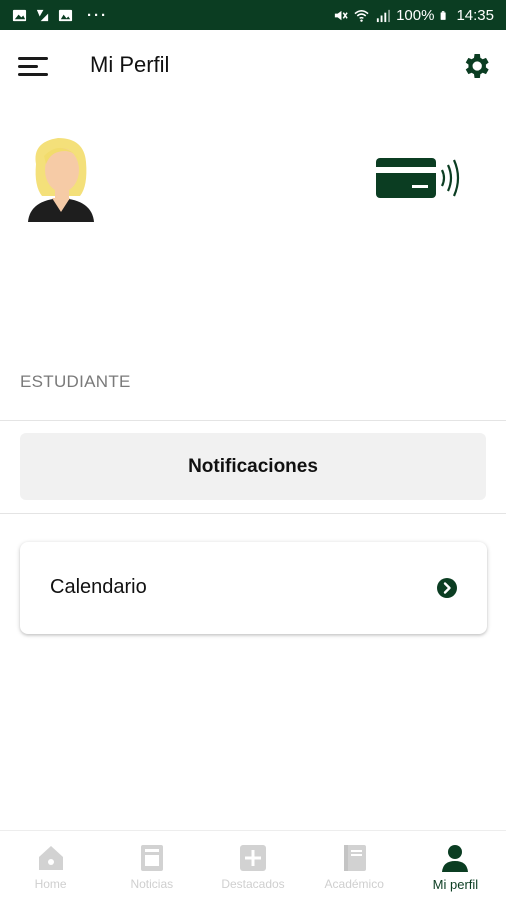  Describe the element at coordinates (253, 884) in the screenshot. I see `nav-label: Destacados` at that location.